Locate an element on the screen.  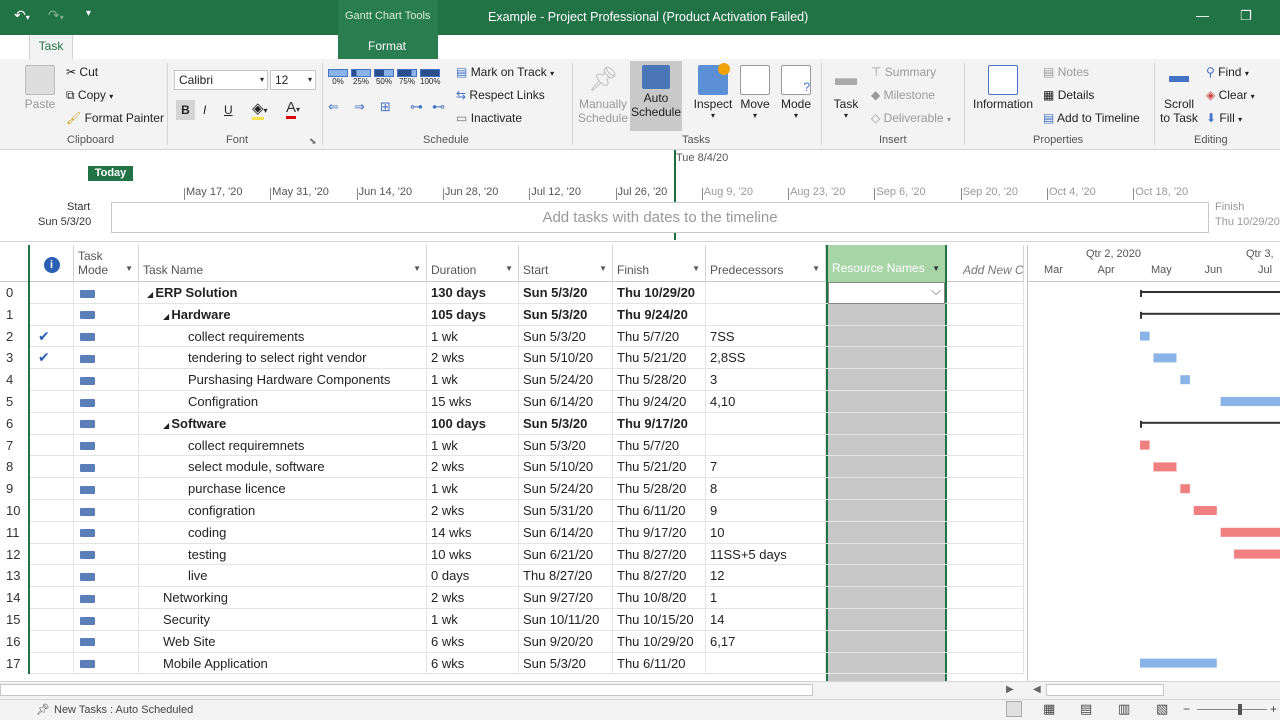
finish-cell: Thu 10/29/20 is located at coordinates (659, 293).